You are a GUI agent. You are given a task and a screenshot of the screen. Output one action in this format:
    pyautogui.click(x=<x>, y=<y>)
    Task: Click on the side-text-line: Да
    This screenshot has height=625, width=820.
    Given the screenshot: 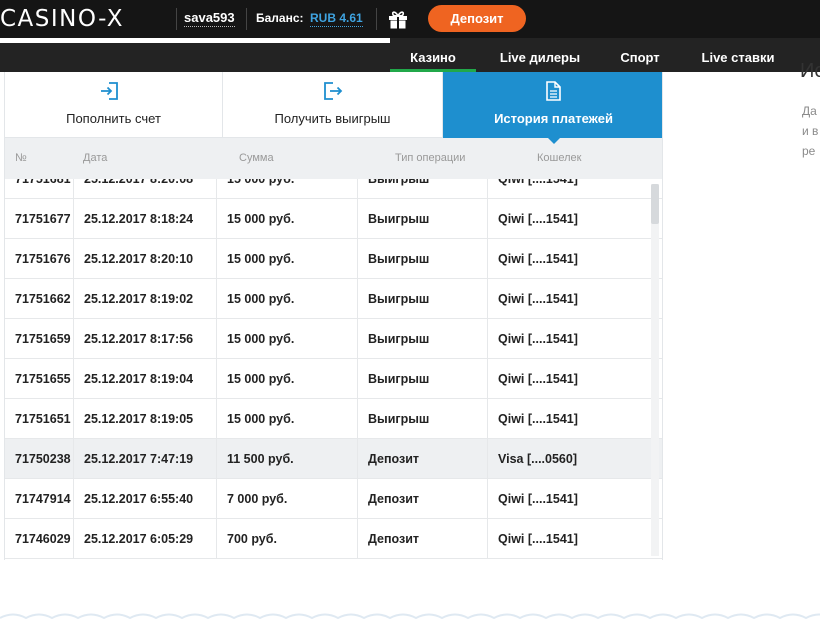 What is the action you would take?
    pyautogui.click(x=809, y=111)
    